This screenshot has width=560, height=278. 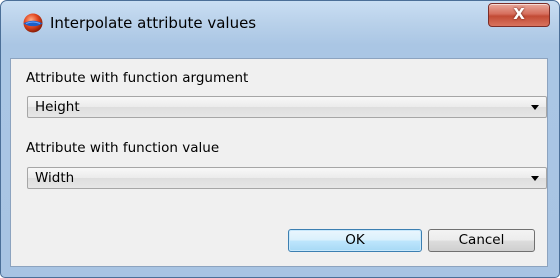 I want to click on value-attribute-value: Width, so click(x=55, y=178).